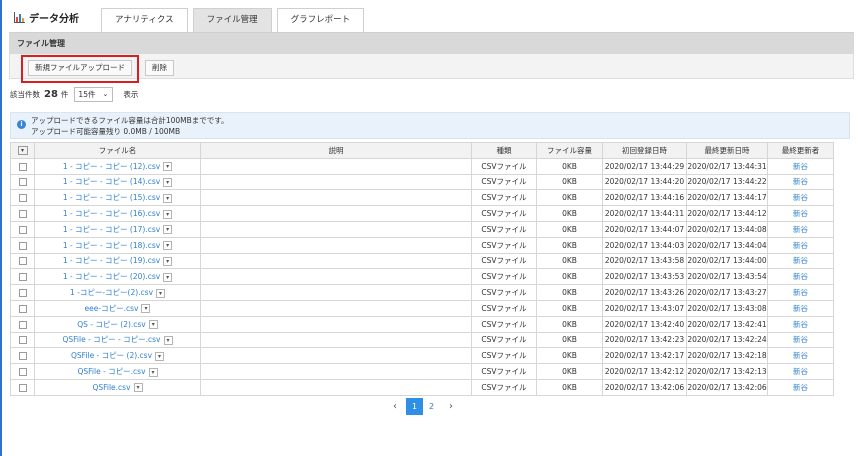  Describe the element at coordinates (111, 292) in the screenshot. I see `filename-link: 1 -コピー-コピー(2).csv` at that location.